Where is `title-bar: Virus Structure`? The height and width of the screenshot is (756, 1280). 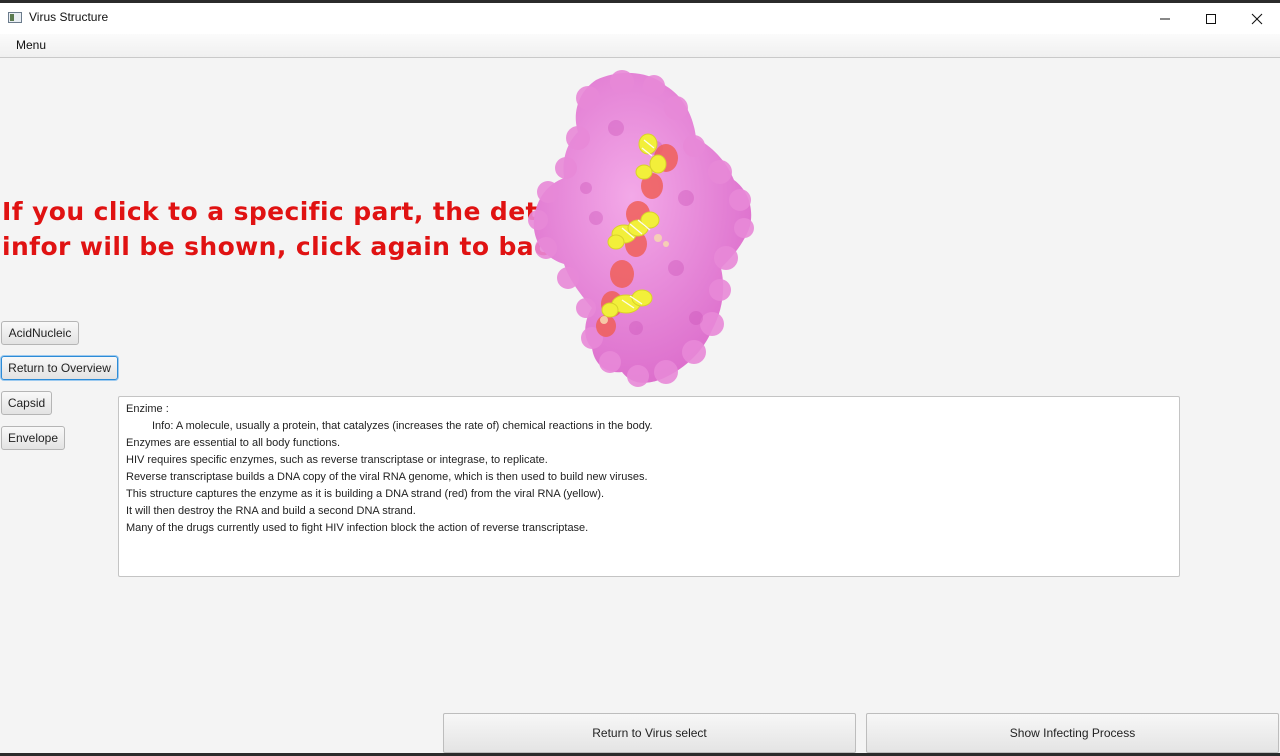 title-bar: Virus Structure is located at coordinates (640, 18).